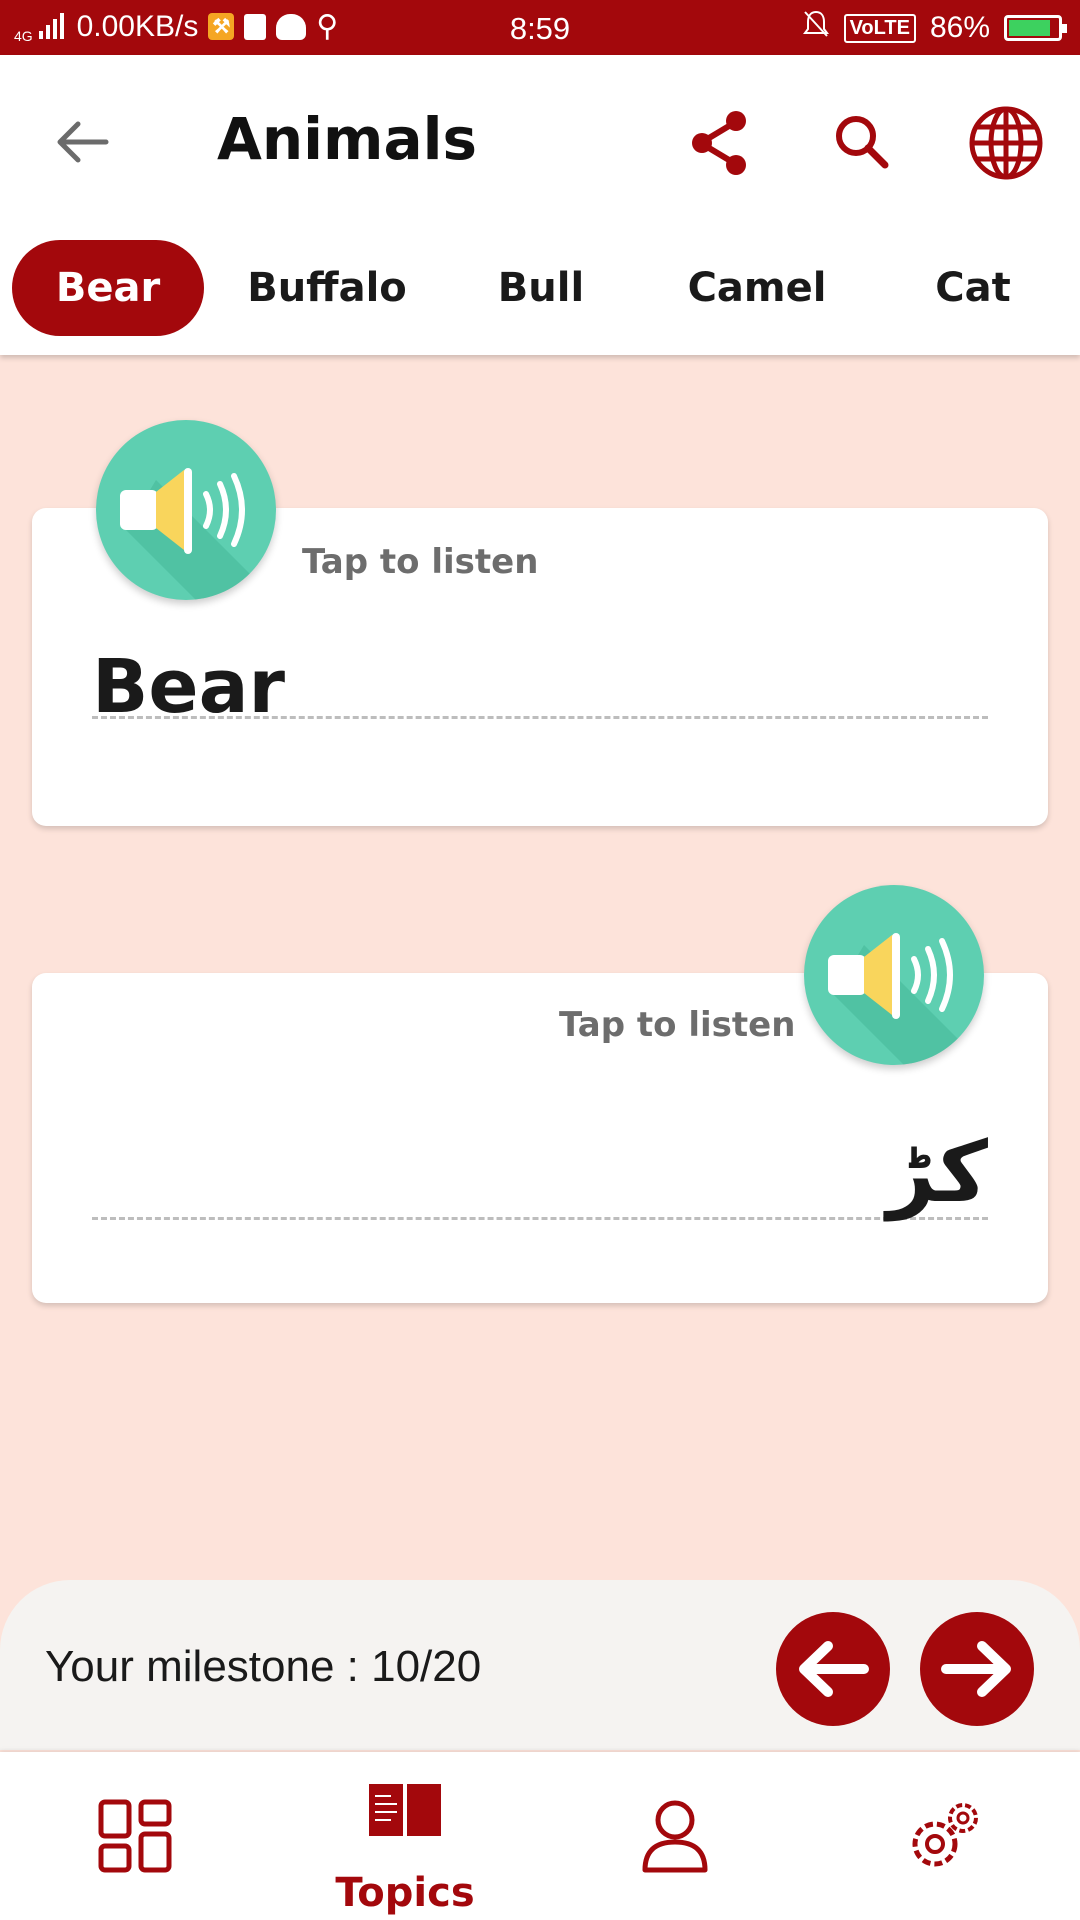 This screenshot has width=1080, height=1920. Describe the element at coordinates (757, 288) in the screenshot. I see `tab-camel: Camel` at that location.